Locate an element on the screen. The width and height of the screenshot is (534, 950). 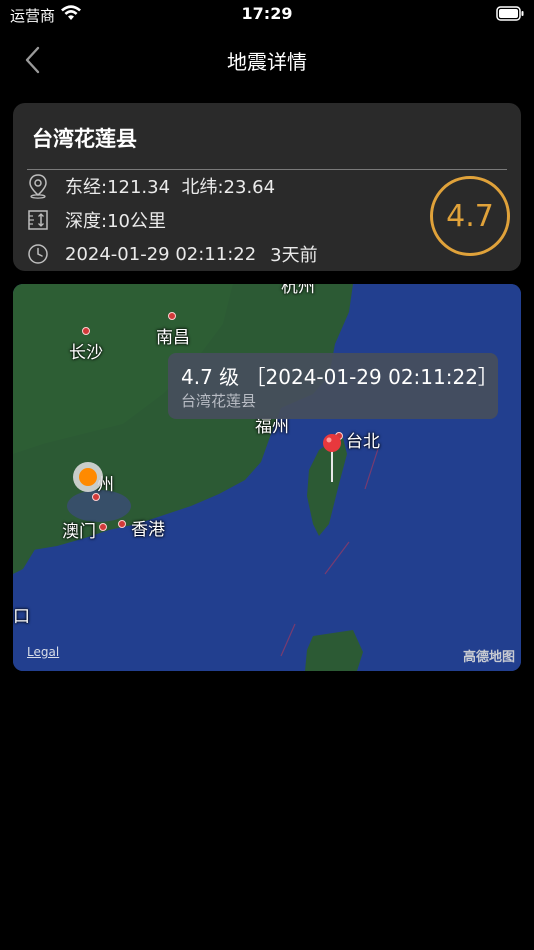
city-label-nanchang: 南昌 is located at coordinates (173, 338).